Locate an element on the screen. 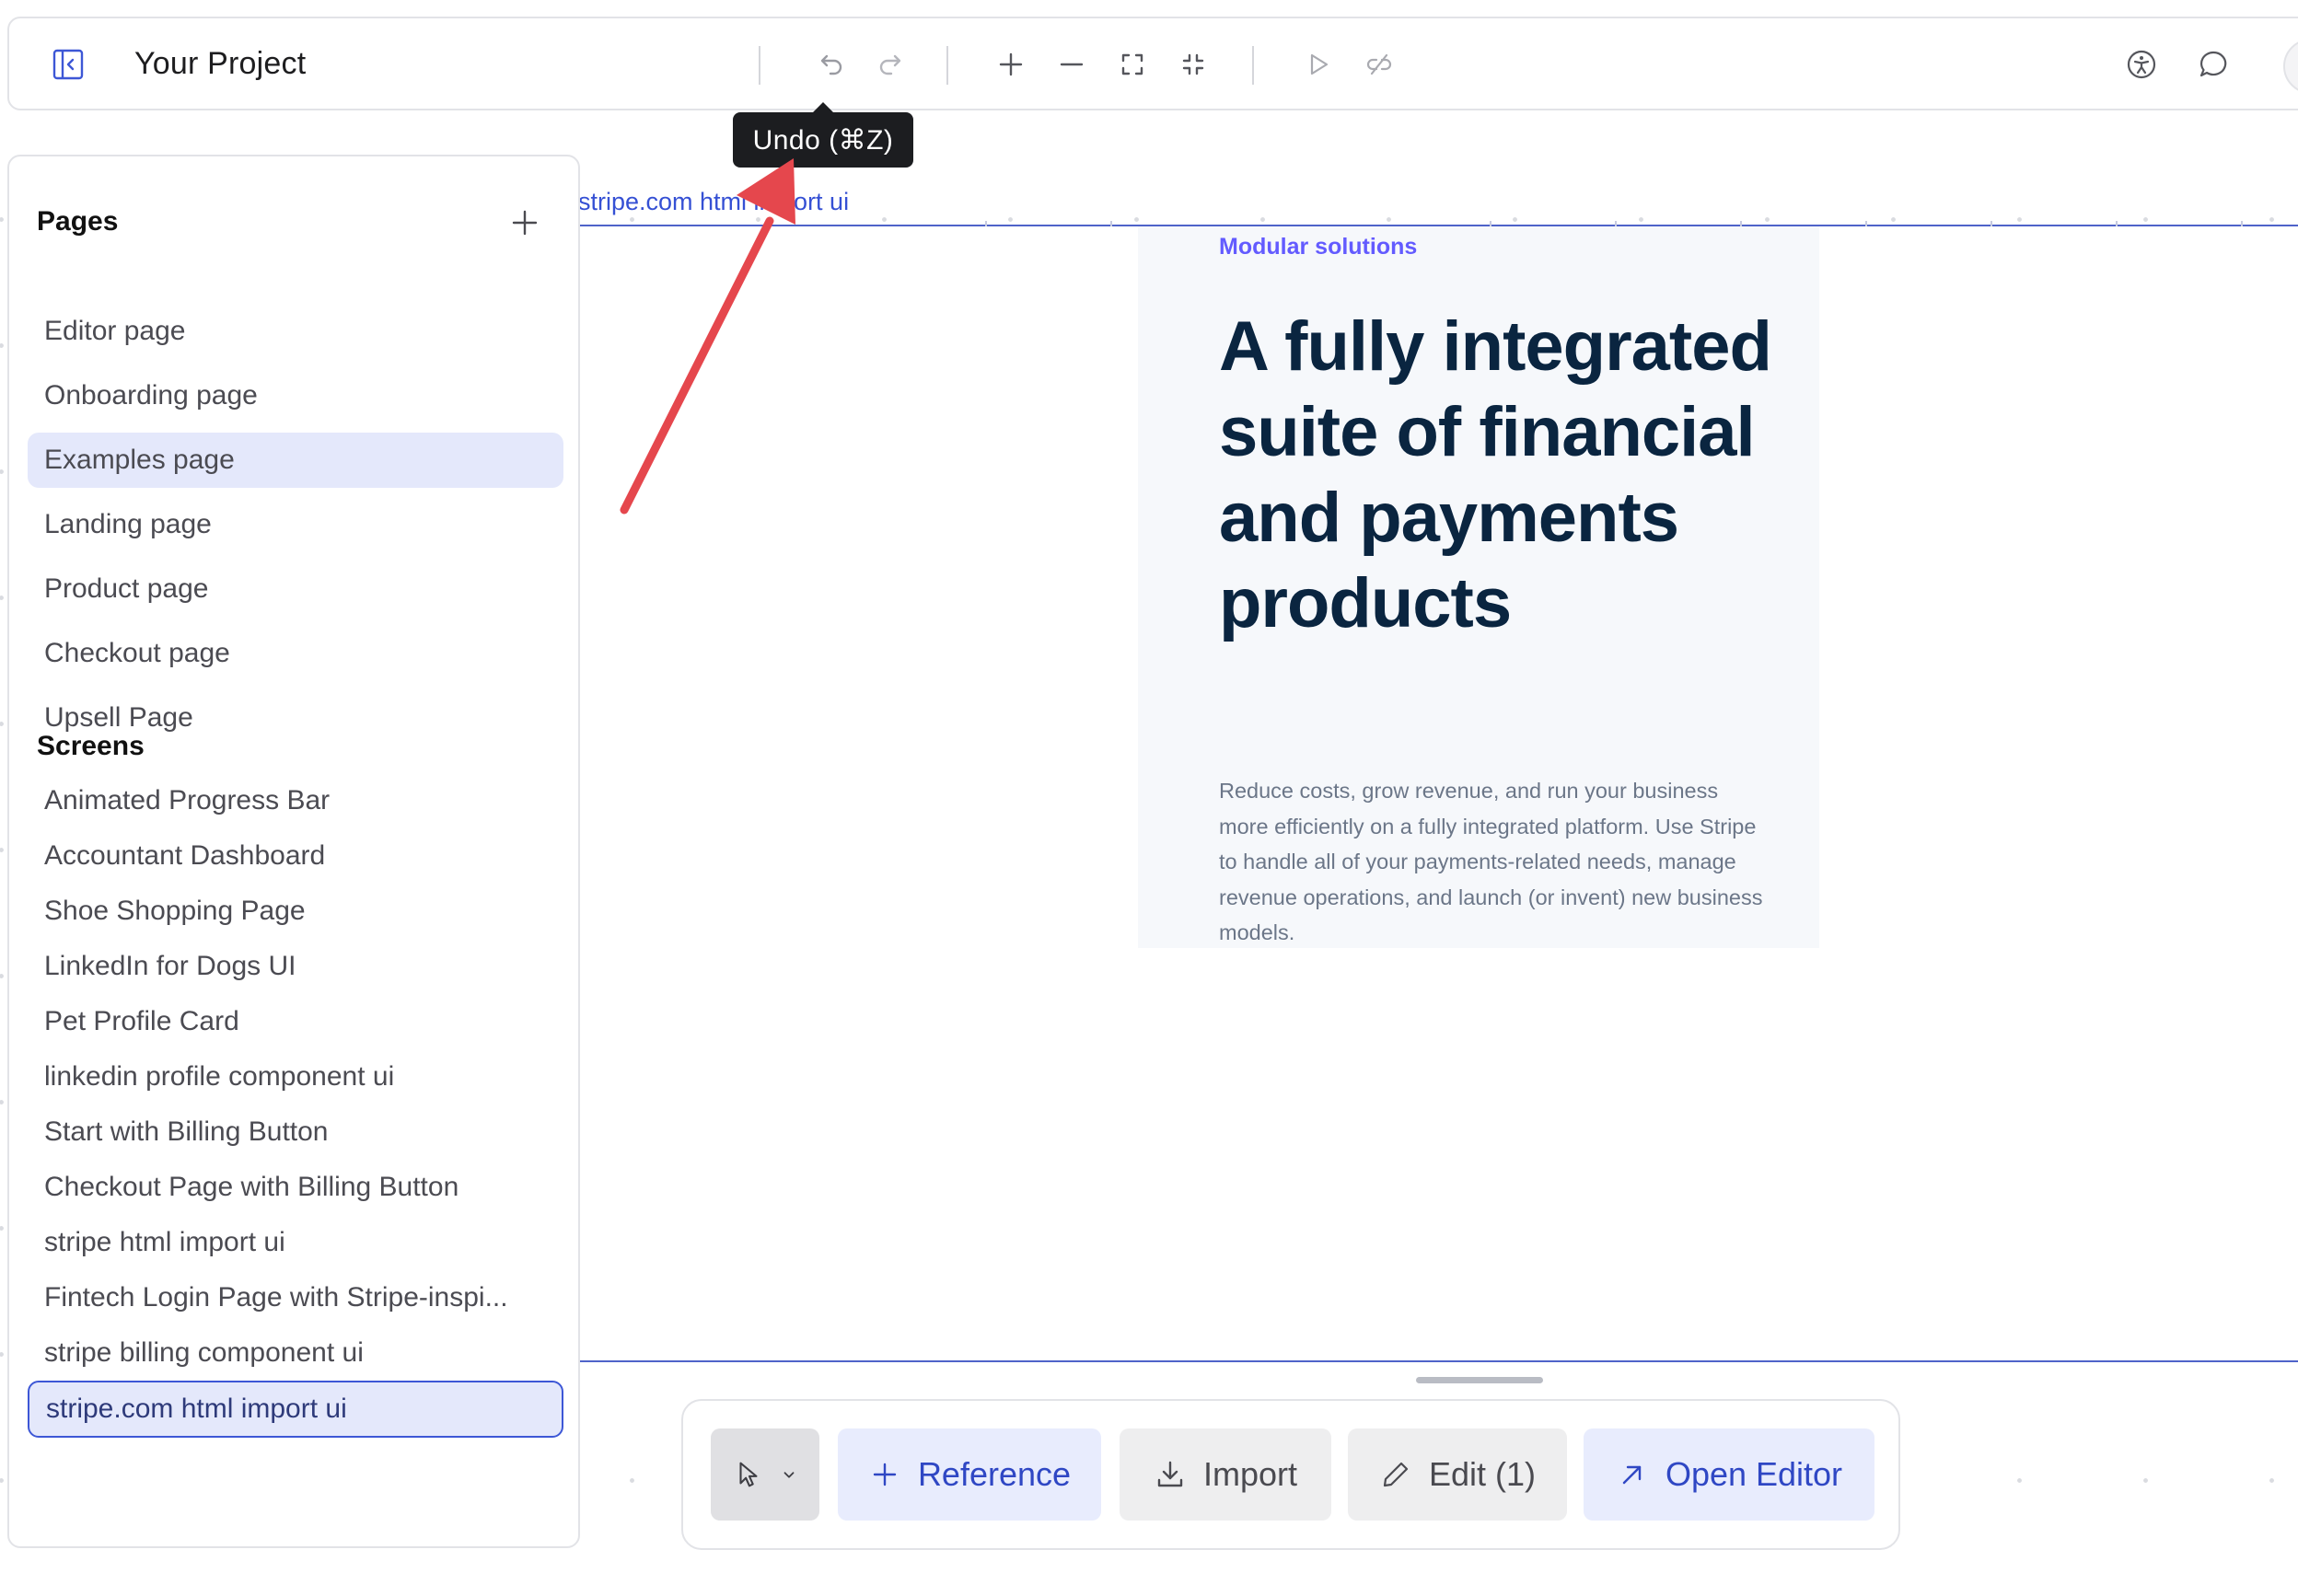  zoom-out-button is located at coordinates (1072, 64).